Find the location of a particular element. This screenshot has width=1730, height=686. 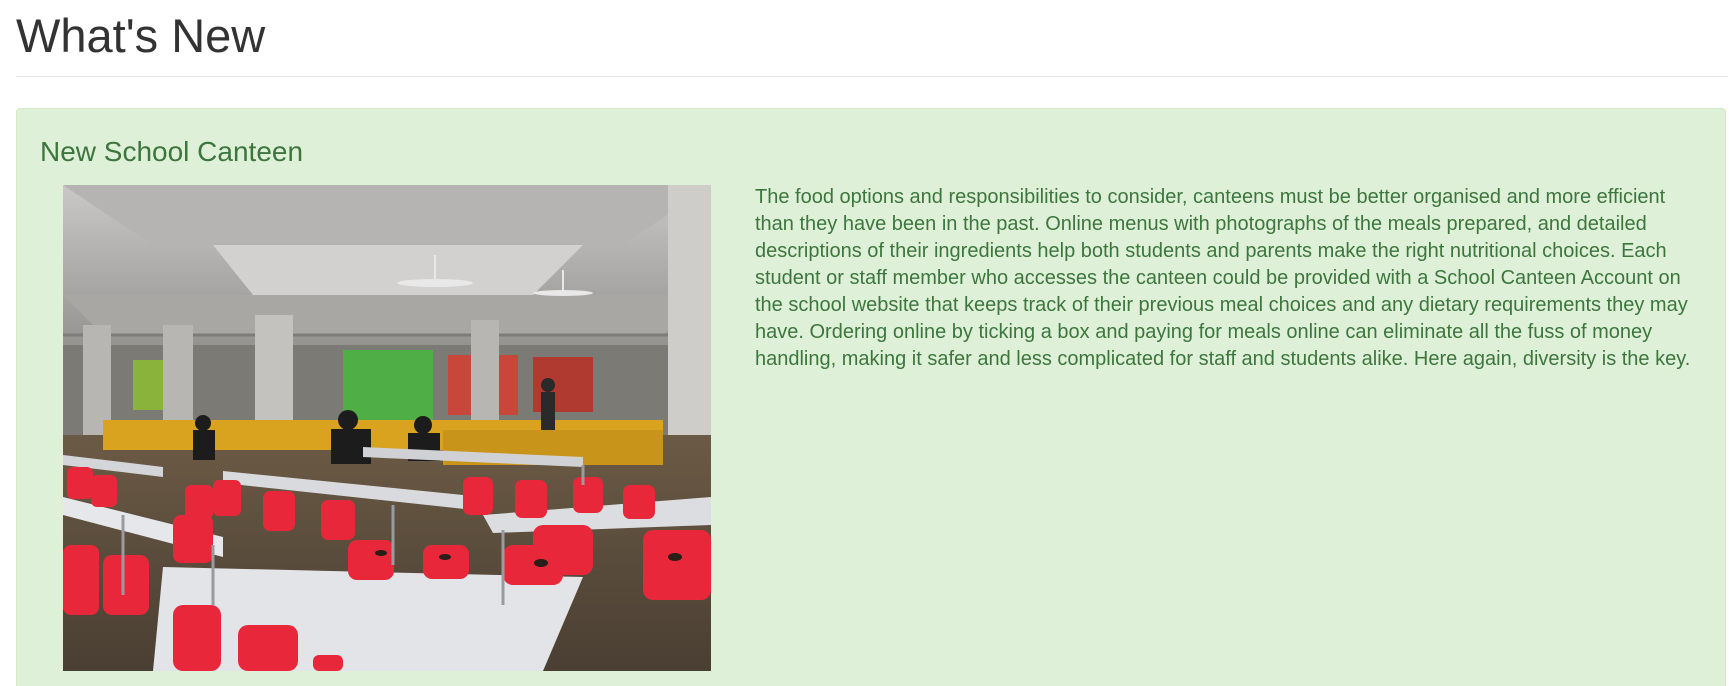

news-title: New School Canteen is located at coordinates (172, 151).